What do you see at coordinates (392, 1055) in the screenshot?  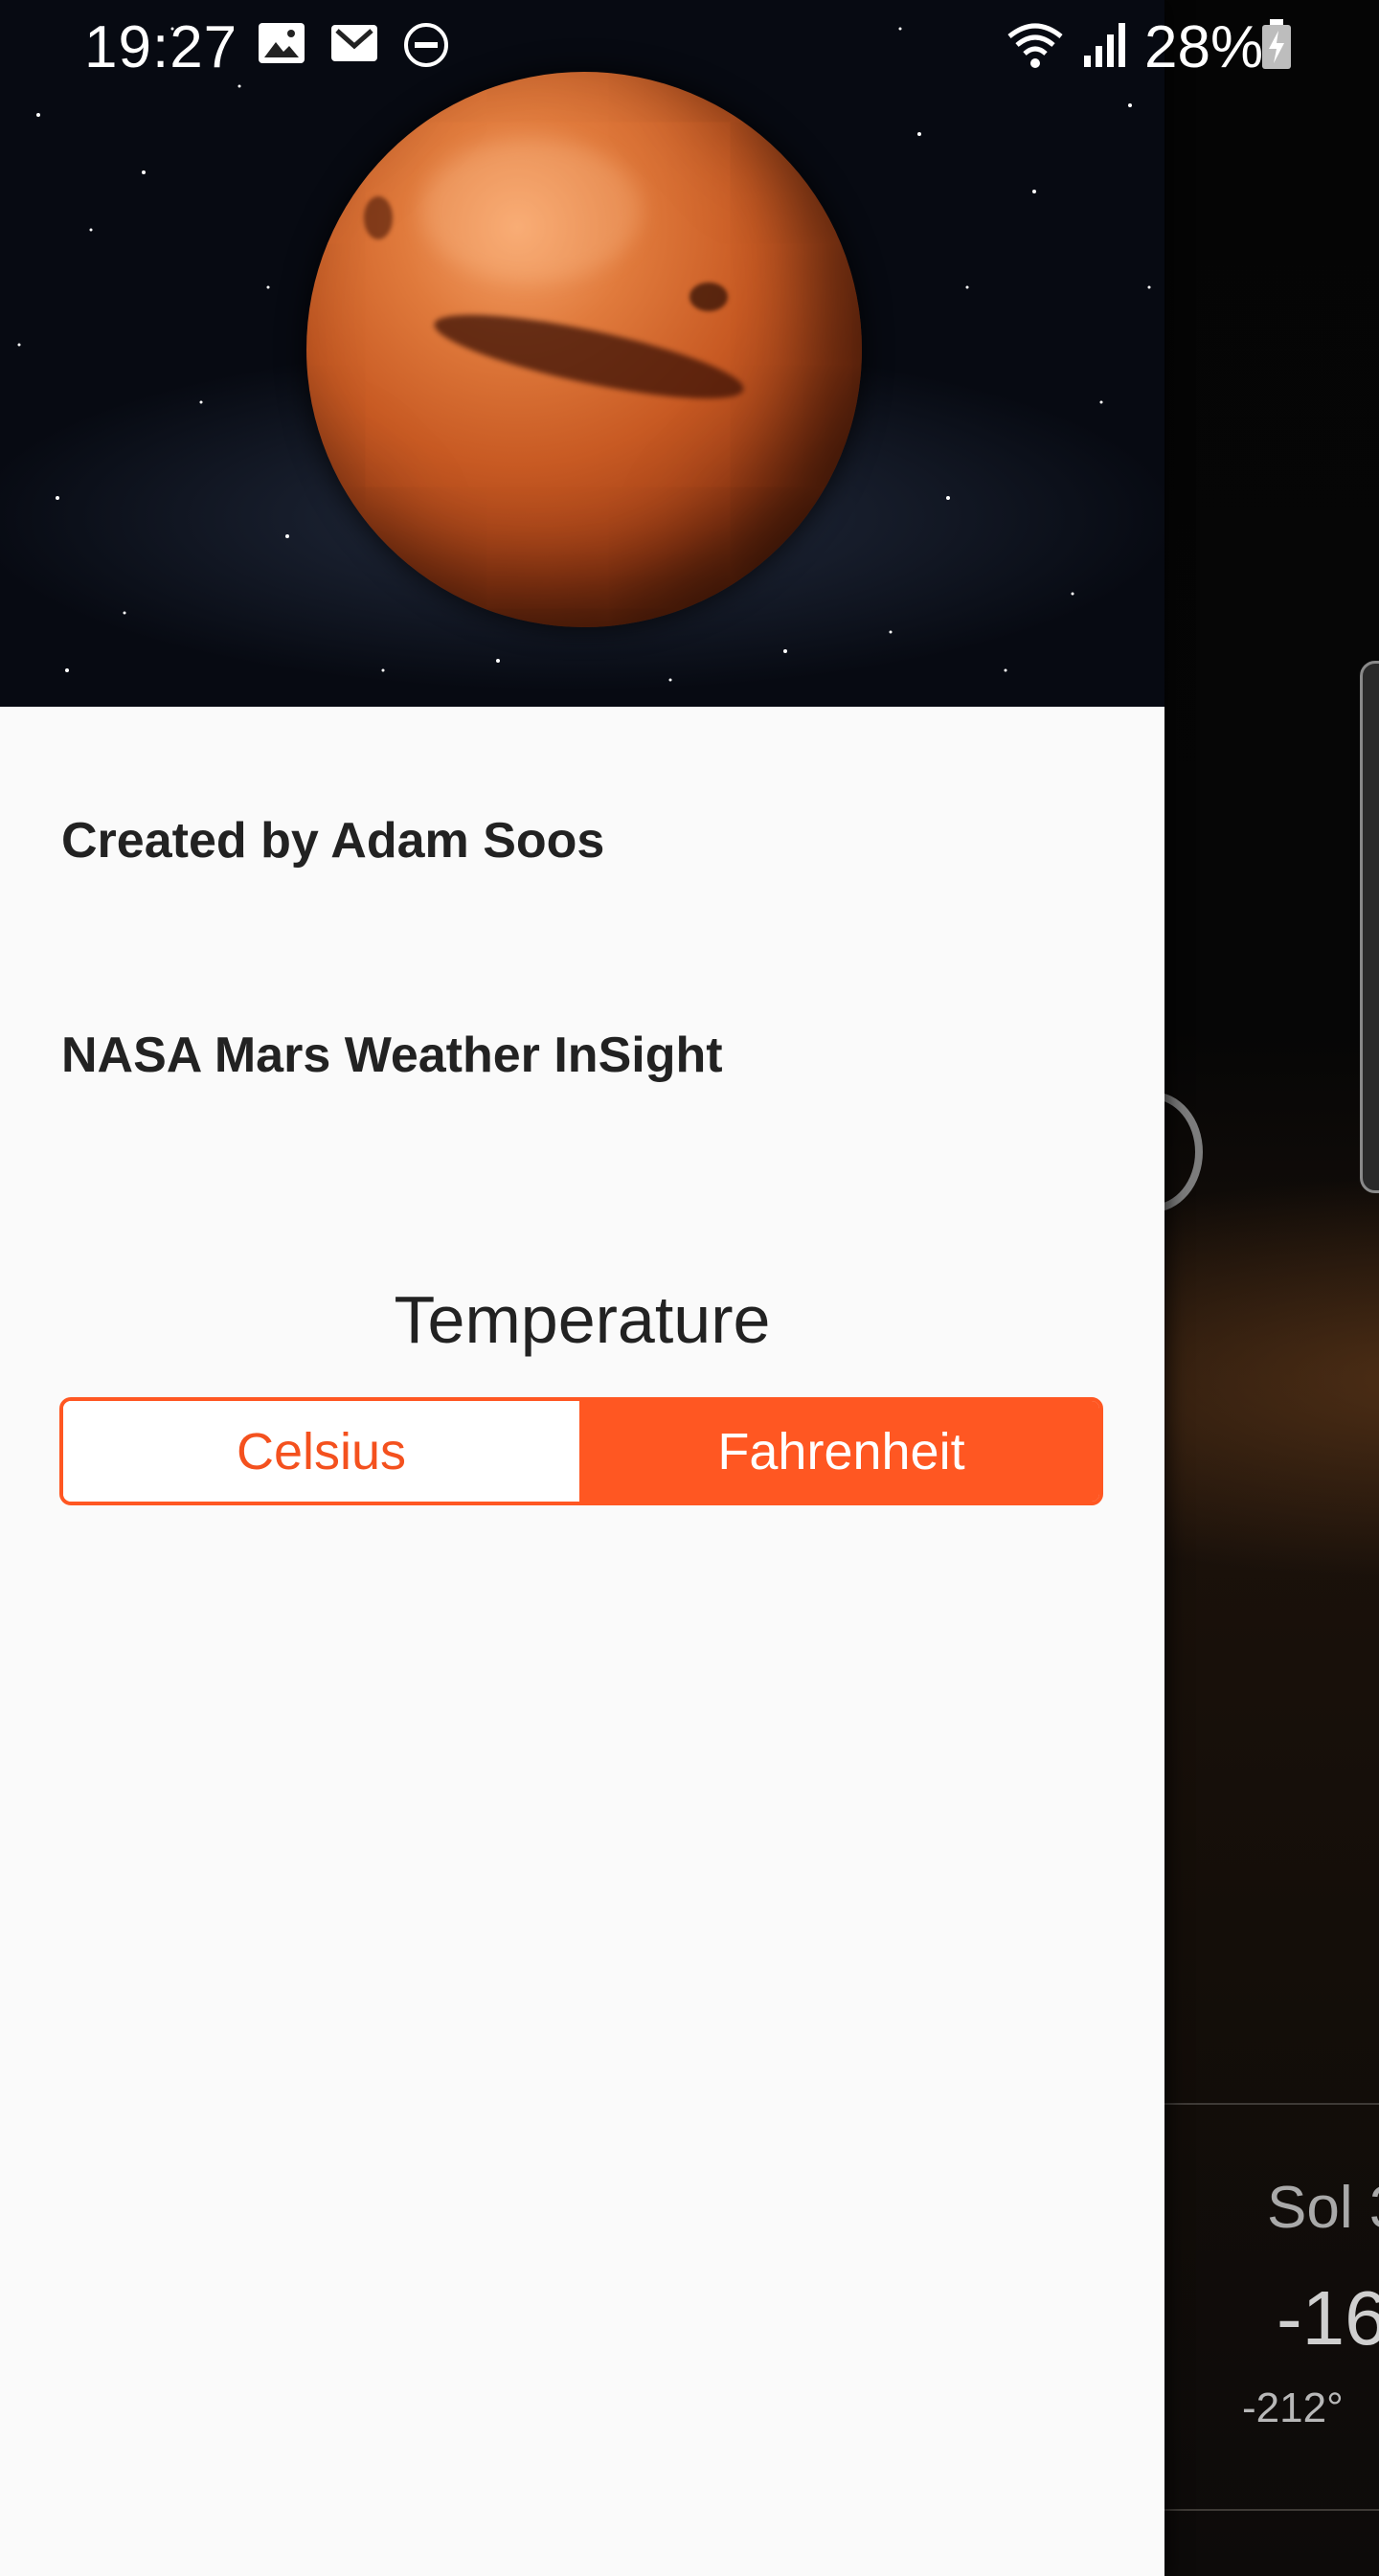 I see `data-source-label: NASA Mars Weather InSight` at bounding box center [392, 1055].